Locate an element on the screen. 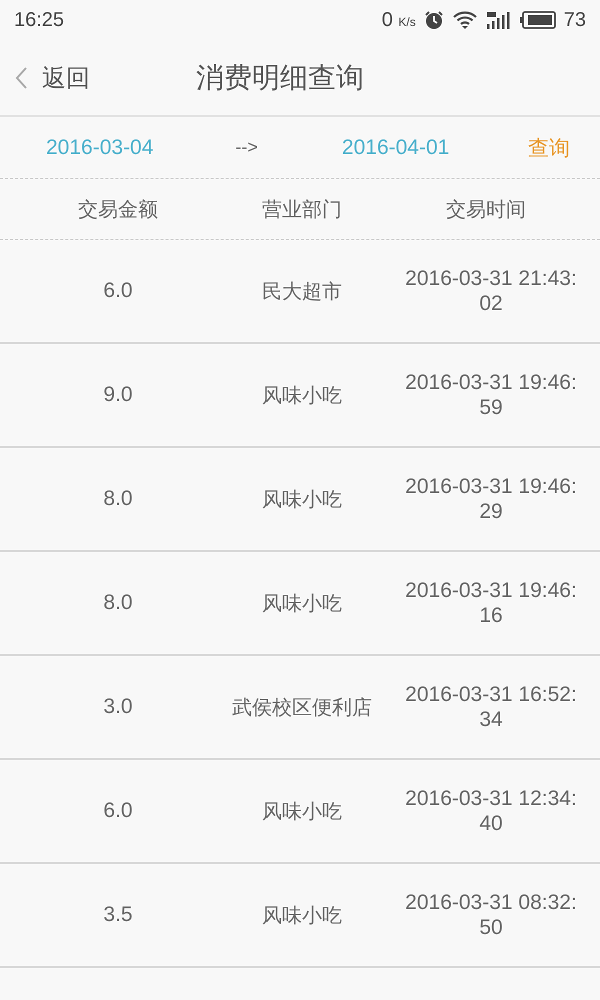 The width and height of the screenshot is (600, 1000). time-cell-text: 2016-03-31 19:46:16 is located at coordinates (491, 603).